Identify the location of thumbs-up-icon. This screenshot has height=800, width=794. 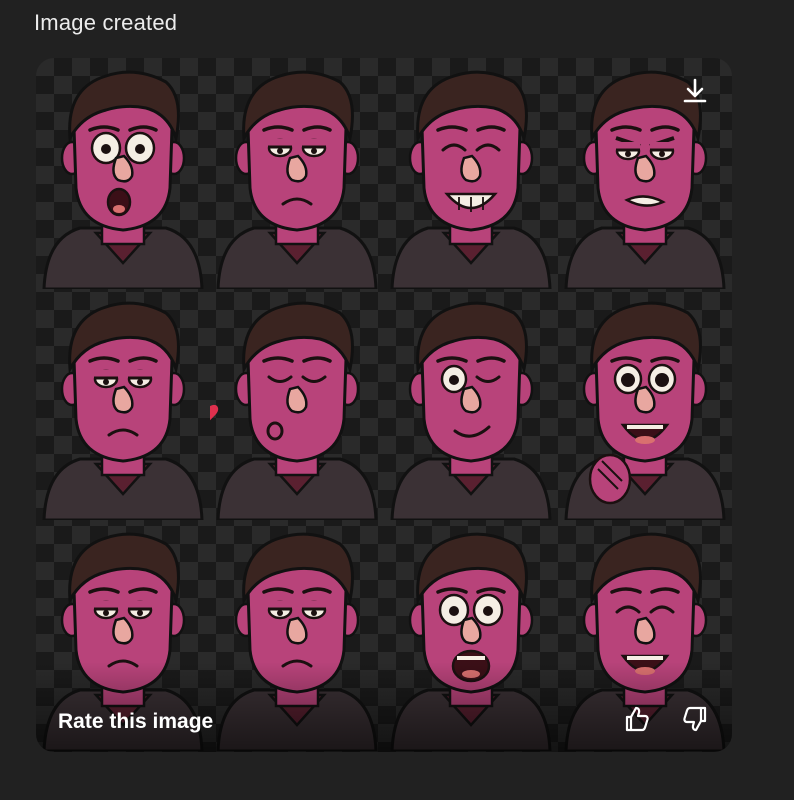
(637, 721).